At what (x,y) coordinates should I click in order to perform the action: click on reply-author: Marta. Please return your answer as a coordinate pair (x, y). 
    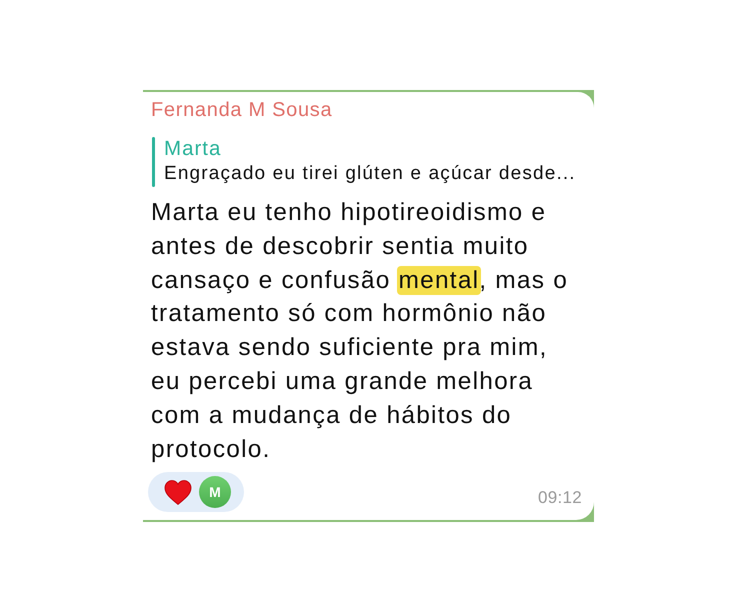
    Looking at the image, I should click on (193, 149).